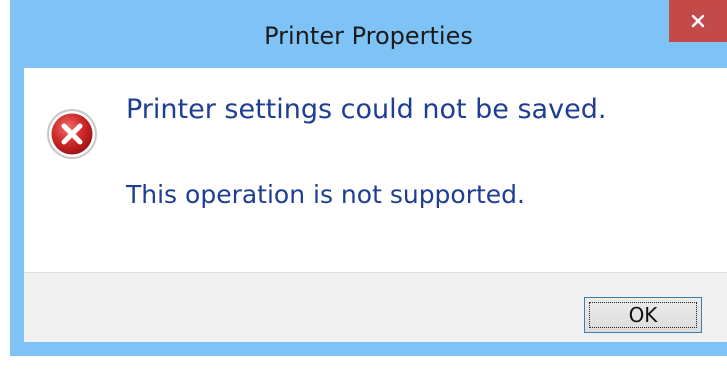 Image resolution: width=727 pixels, height=370 pixels. What do you see at coordinates (325, 194) in the screenshot?
I see `error-detail: This operation is not supported.` at bounding box center [325, 194].